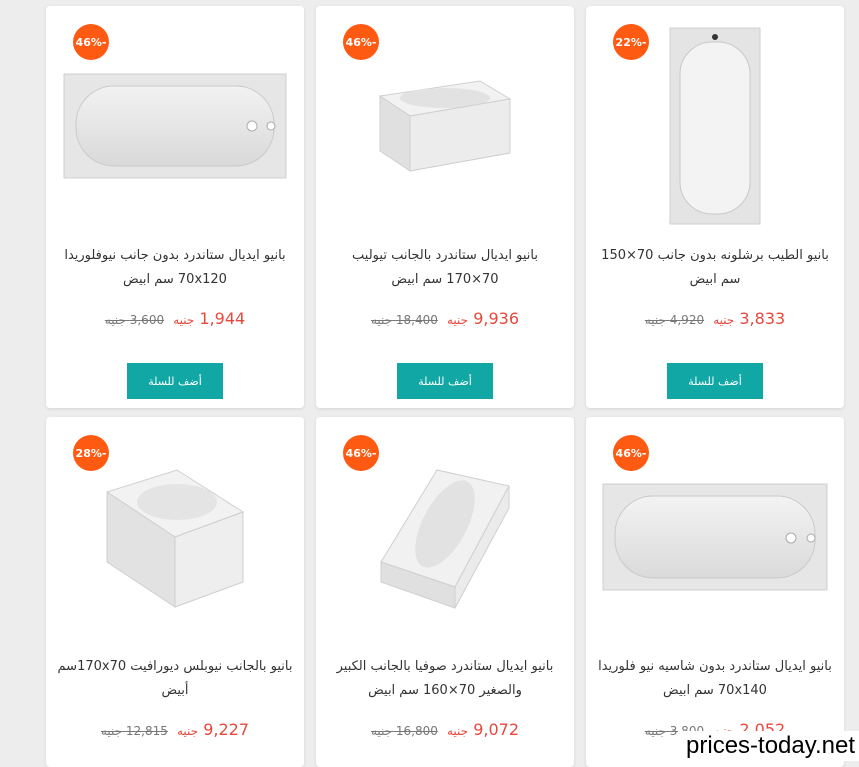  Describe the element at coordinates (496, 729) in the screenshot. I see `current-price: 9,072` at that location.